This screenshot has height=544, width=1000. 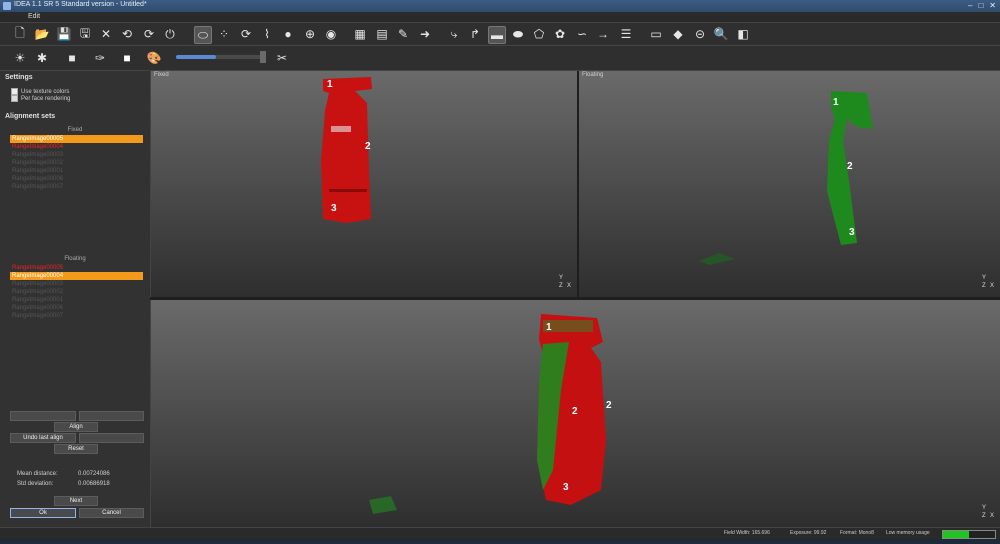 What do you see at coordinates (852, 232) in the screenshot?
I see `marker-3: 3` at bounding box center [852, 232].